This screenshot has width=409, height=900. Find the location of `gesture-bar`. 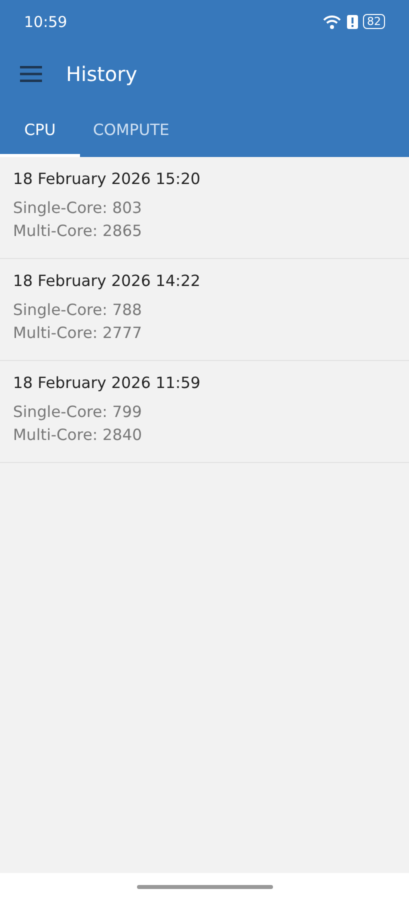

gesture-bar is located at coordinates (204, 886).